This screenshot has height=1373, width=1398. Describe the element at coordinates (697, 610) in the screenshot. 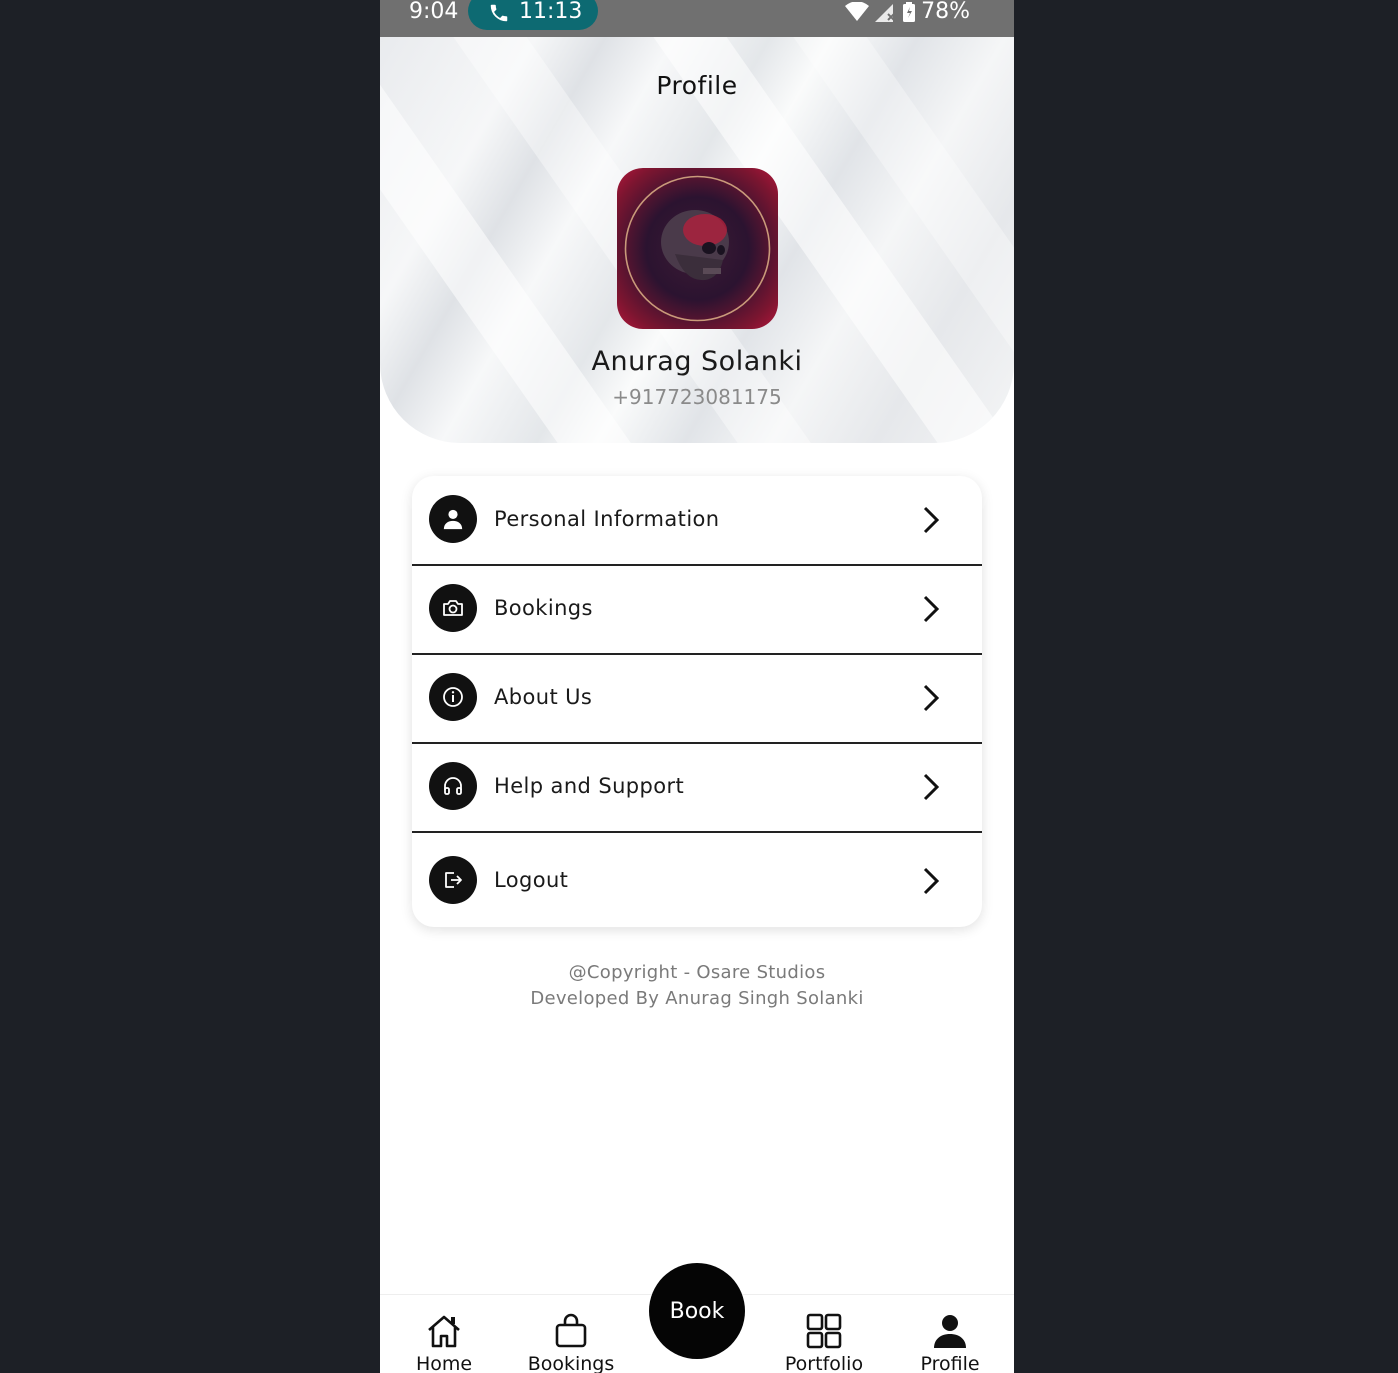

I see `menu-item-bookings: Bookings` at that location.